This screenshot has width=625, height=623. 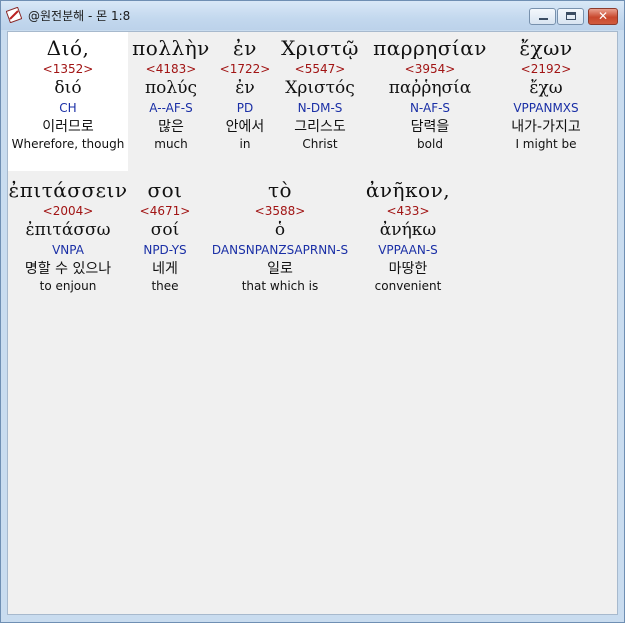 I want to click on english-gloss: convenient, so click(x=408, y=286).